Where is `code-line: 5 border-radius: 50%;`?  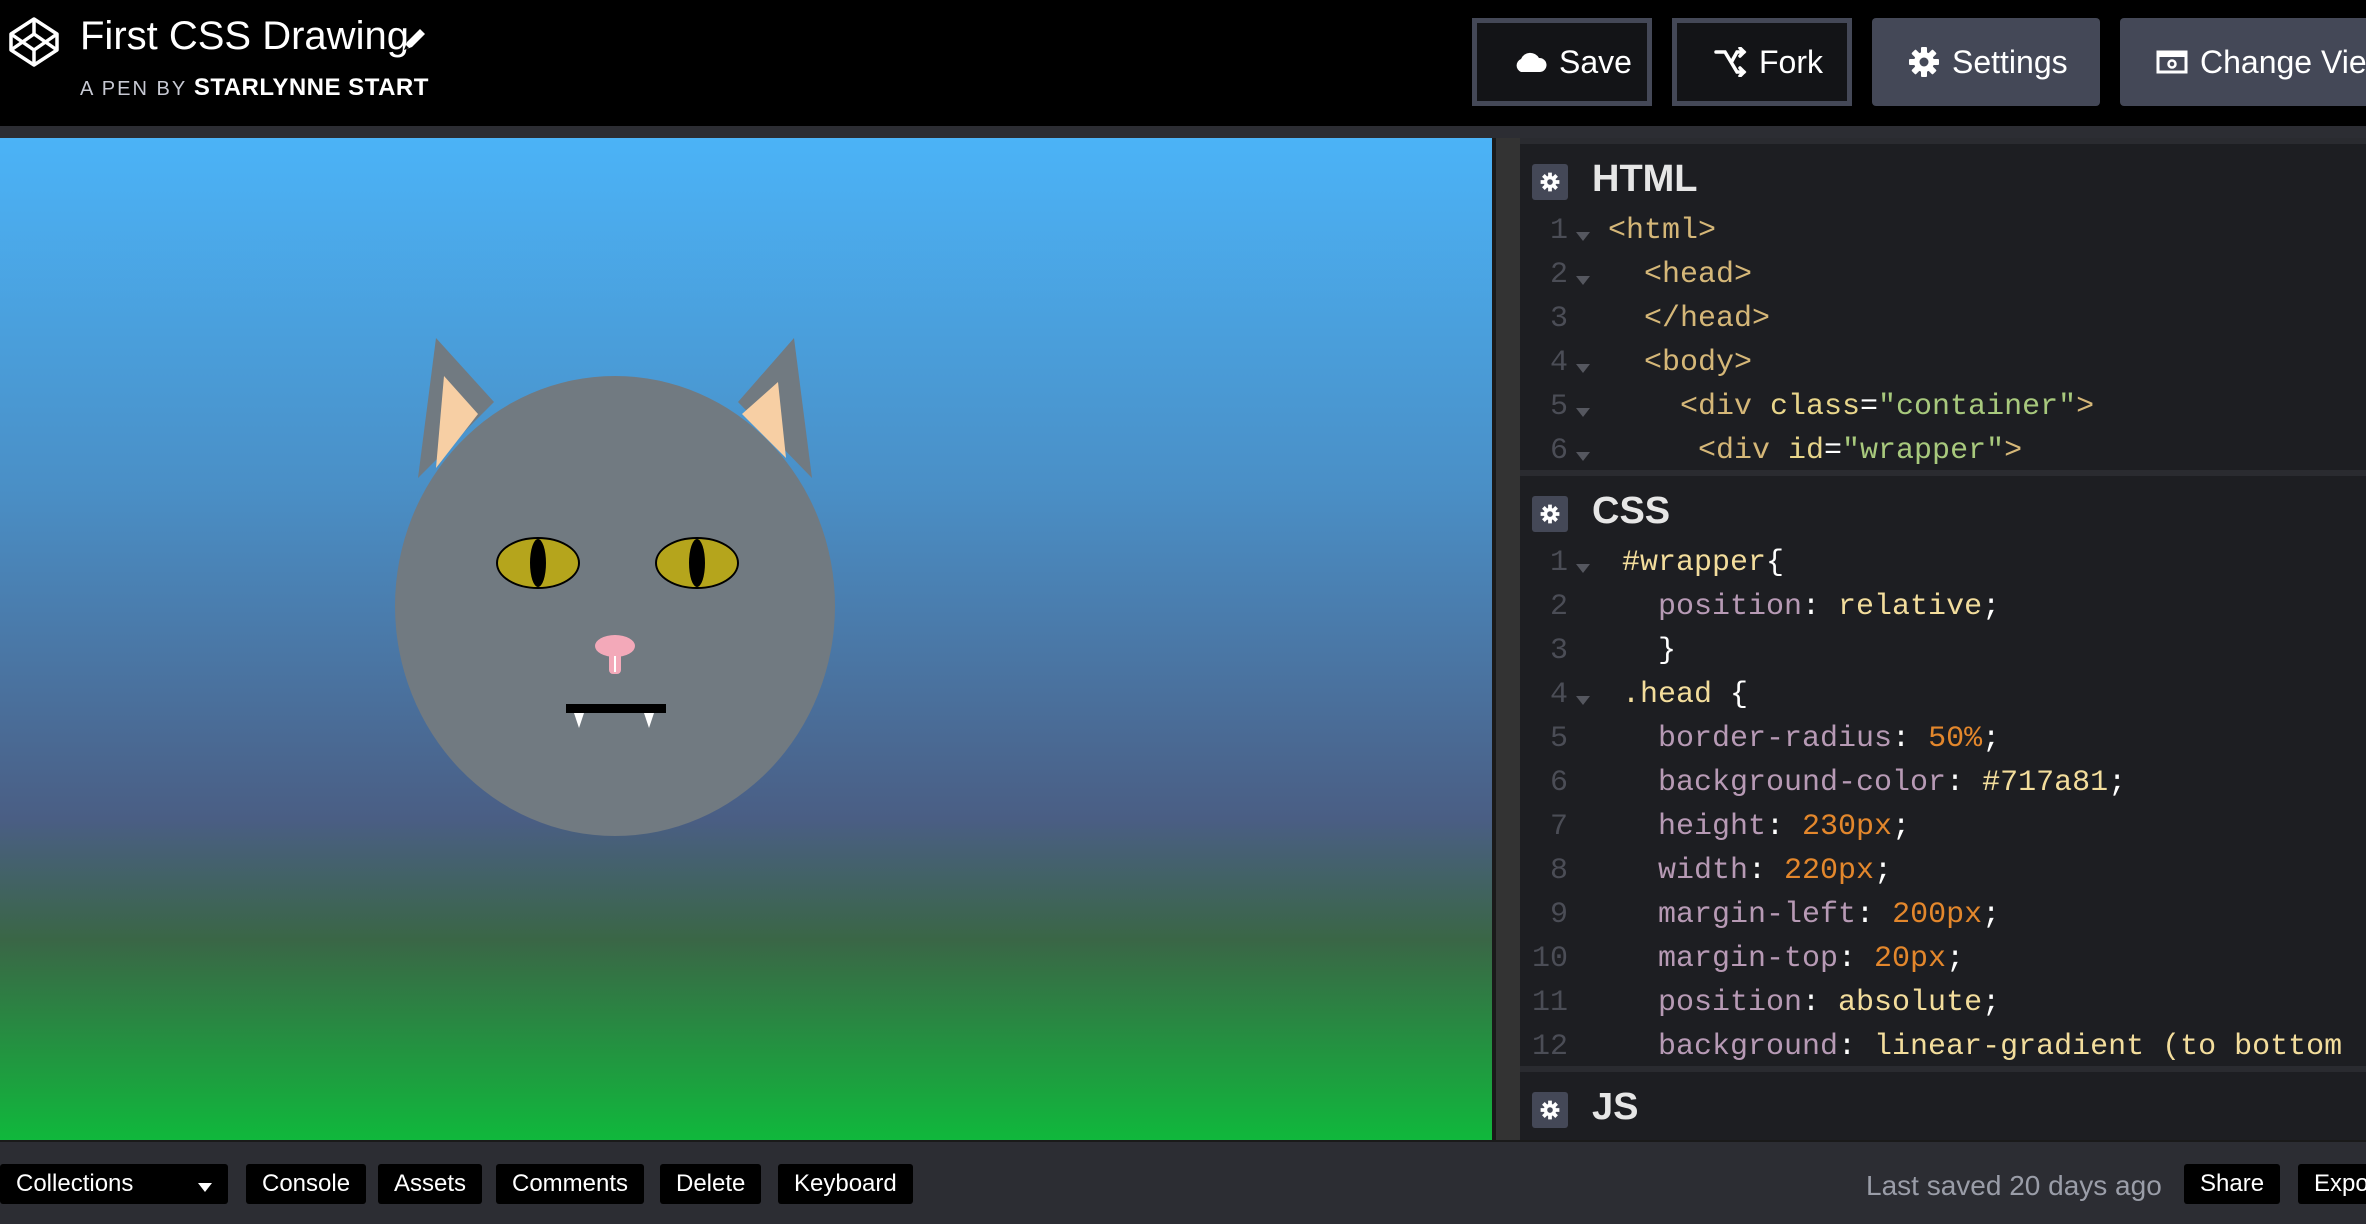 code-line: 5 border-radius: 50%; is located at coordinates (1943, 744).